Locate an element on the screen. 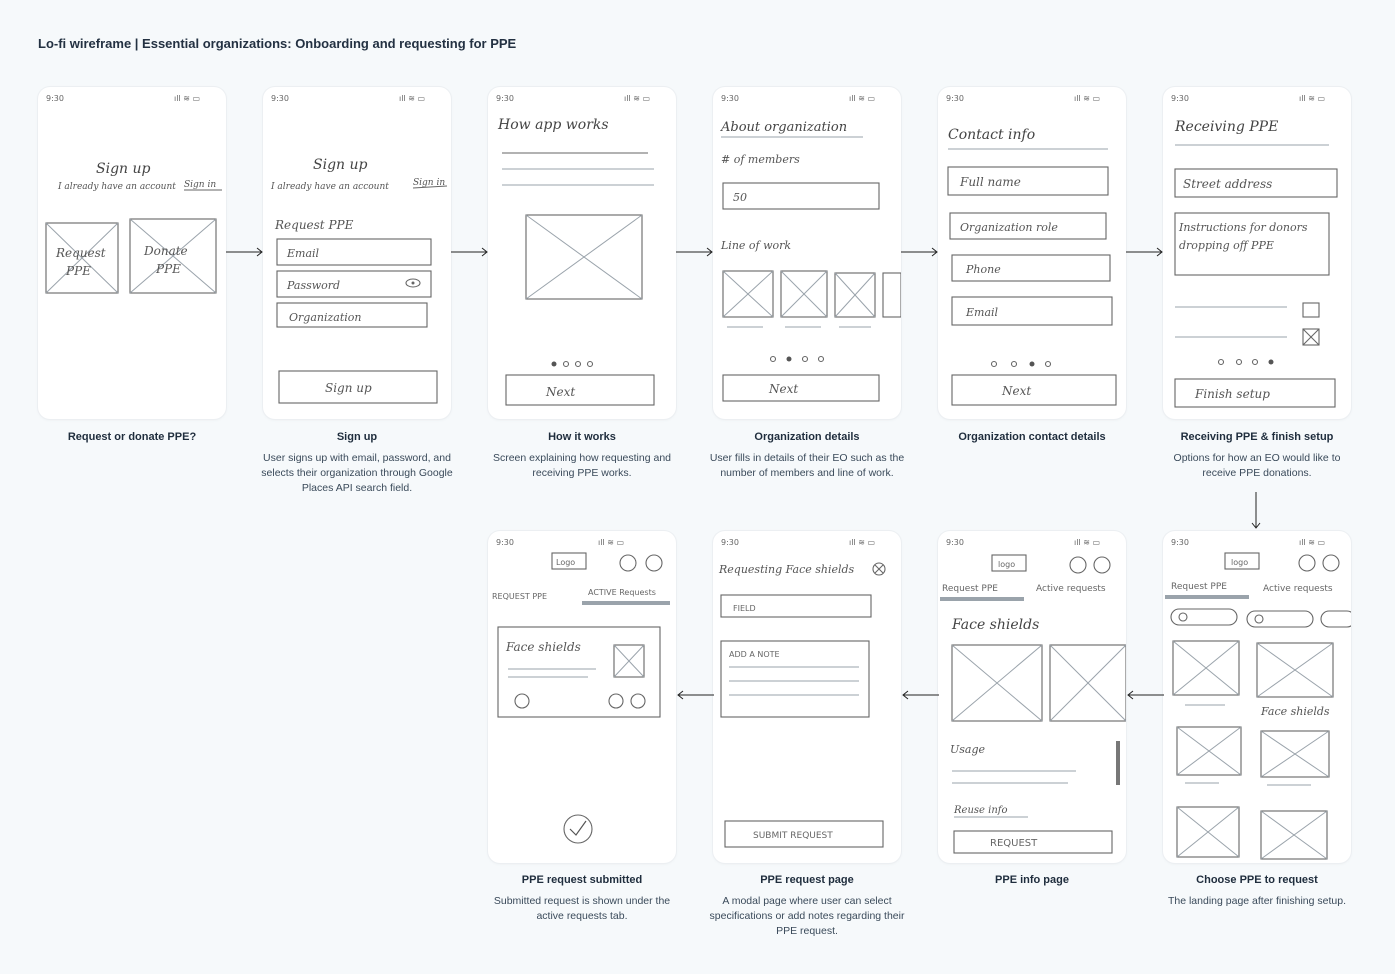 The height and width of the screenshot is (974, 1395). screen-card-how-it-works: 9:30 ıll ≋ ▭ How app works Next is located at coordinates (582, 253).